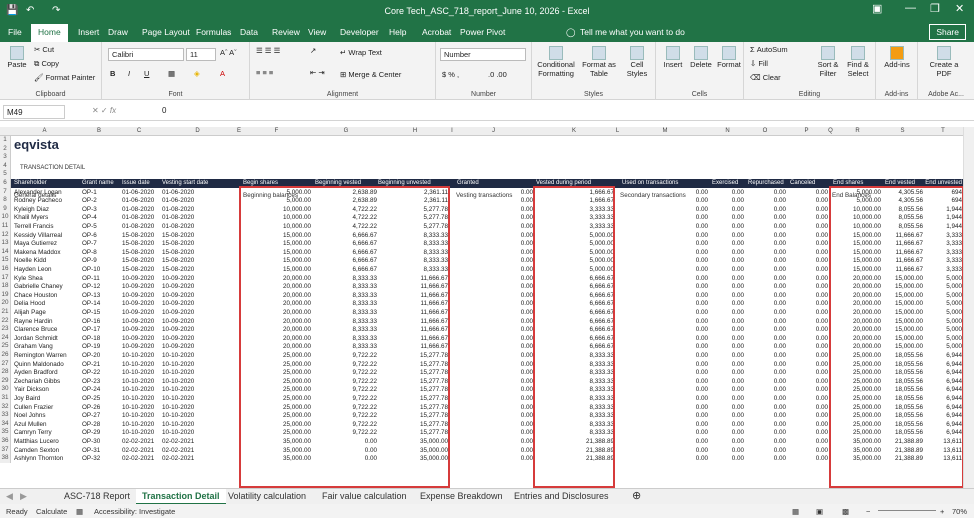 The height and width of the screenshot is (518, 974). What do you see at coordinates (129, 73) in the screenshot?
I see `italic-button: I` at bounding box center [129, 73].